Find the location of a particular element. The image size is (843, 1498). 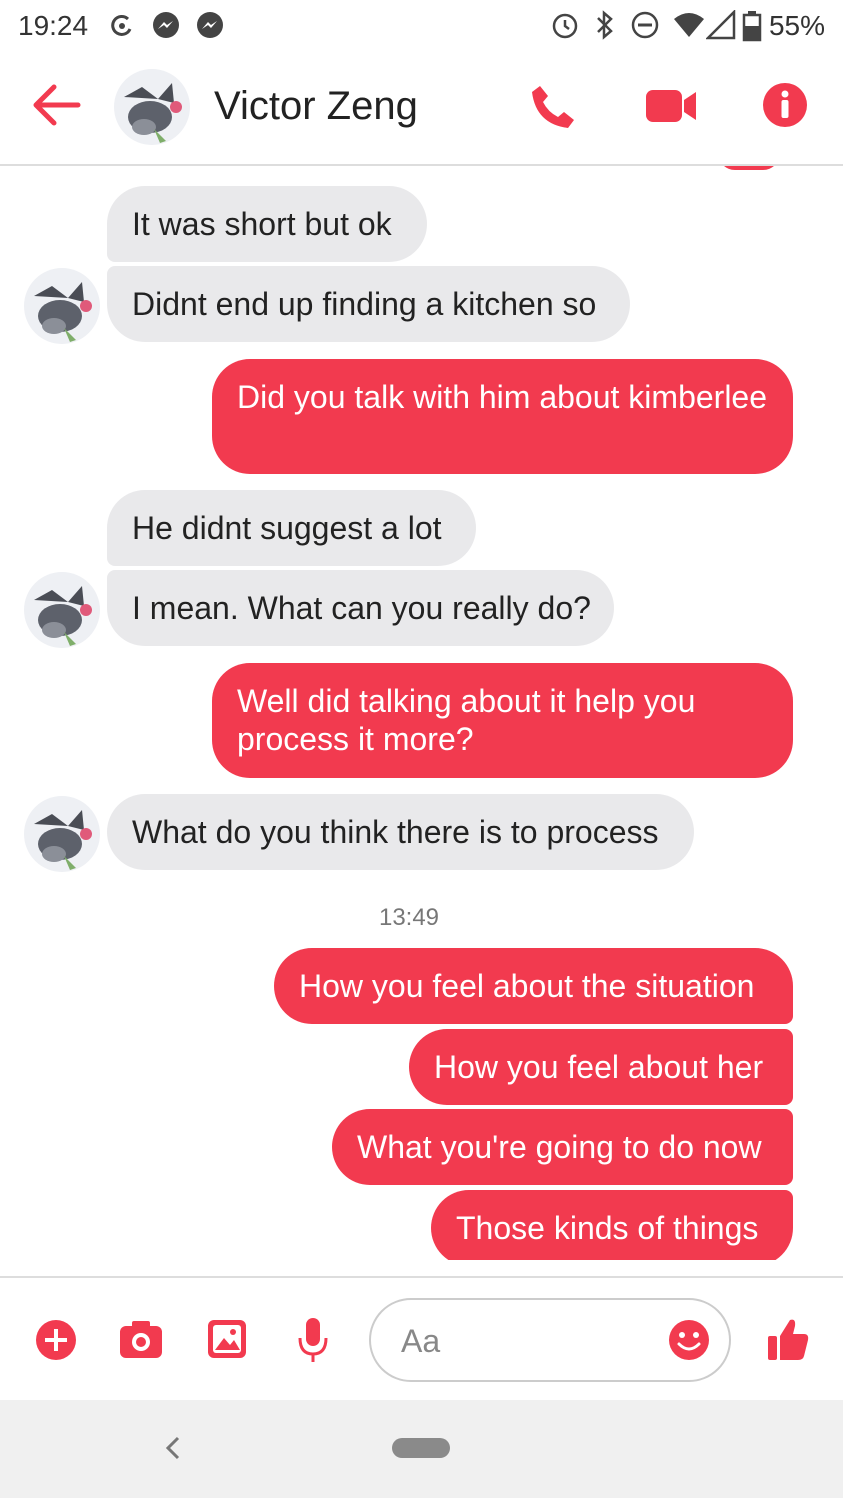

message-input is located at coordinates (550, 1340).